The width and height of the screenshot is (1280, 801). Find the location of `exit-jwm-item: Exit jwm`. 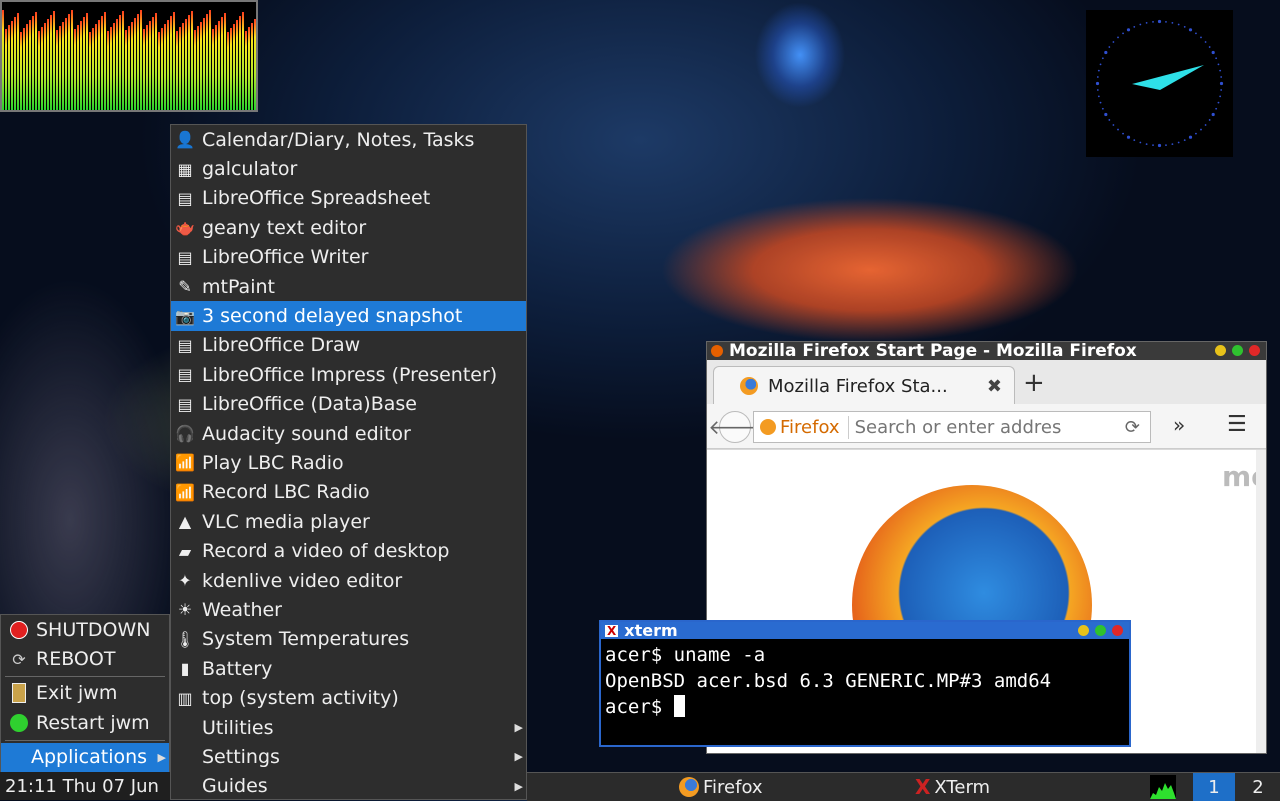

exit-jwm-item: Exit jwm is located at coordinates (85, 693).